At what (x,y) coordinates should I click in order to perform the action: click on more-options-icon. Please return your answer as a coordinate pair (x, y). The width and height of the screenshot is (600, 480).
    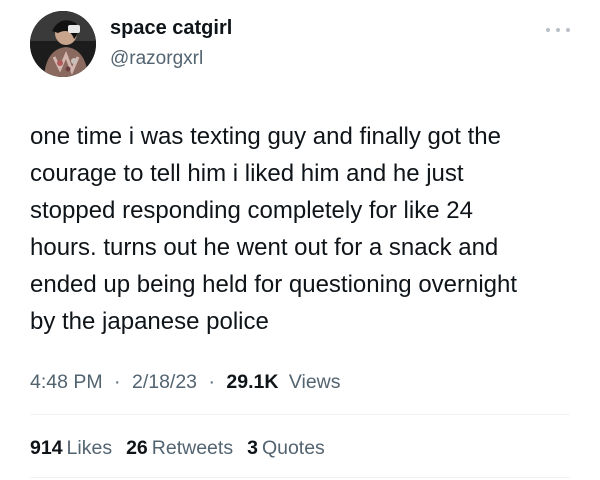
    Looking at the image, I should click on (558, 30).